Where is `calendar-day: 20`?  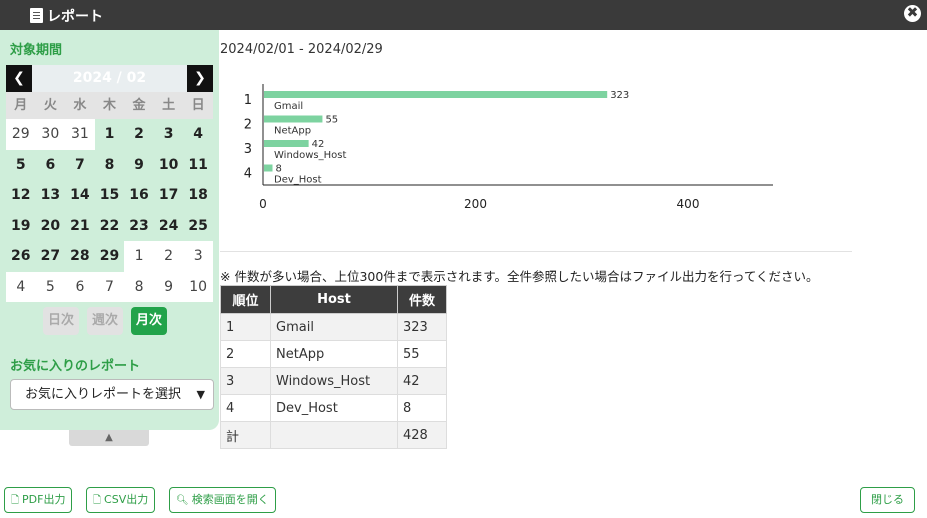
calendar-day: 20 is located at coordinates (50, 225).